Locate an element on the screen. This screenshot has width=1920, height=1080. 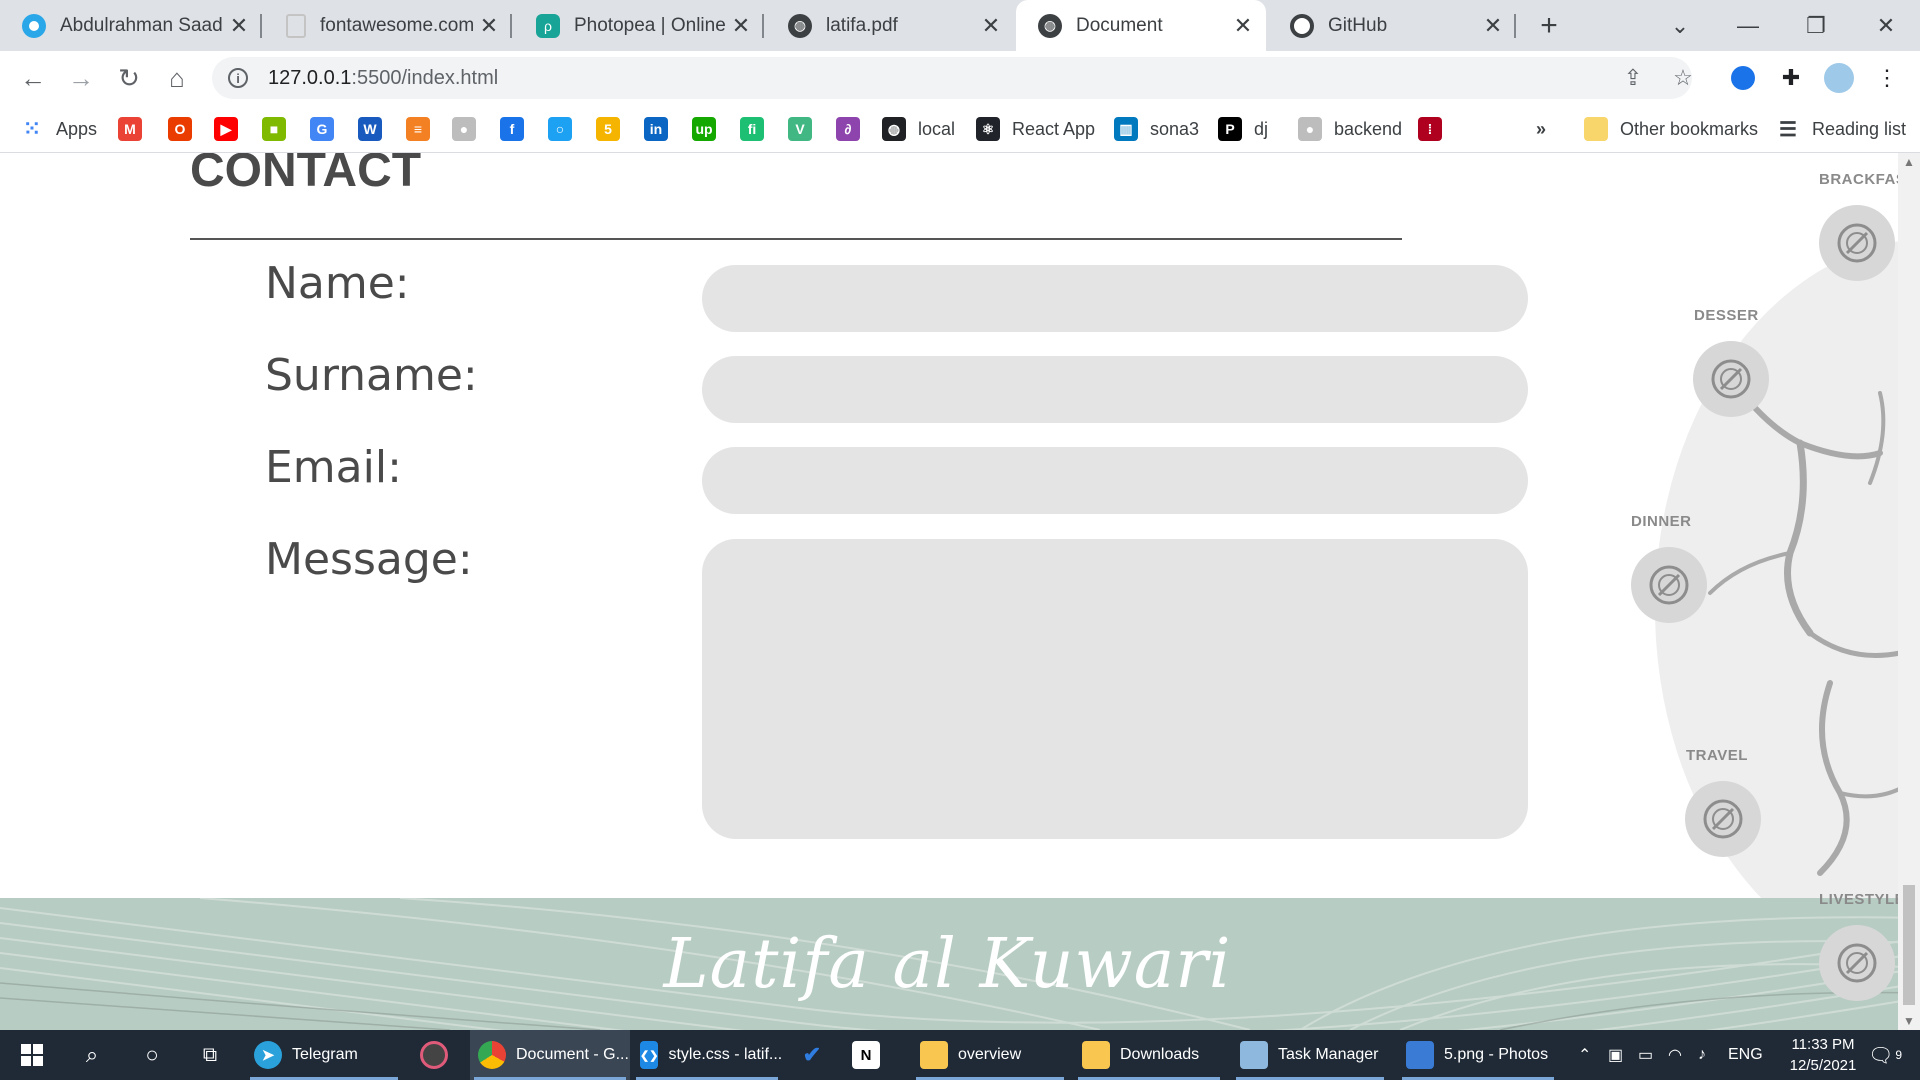
bookmark-microsoft: ■ is located at coordinates (274, 129).